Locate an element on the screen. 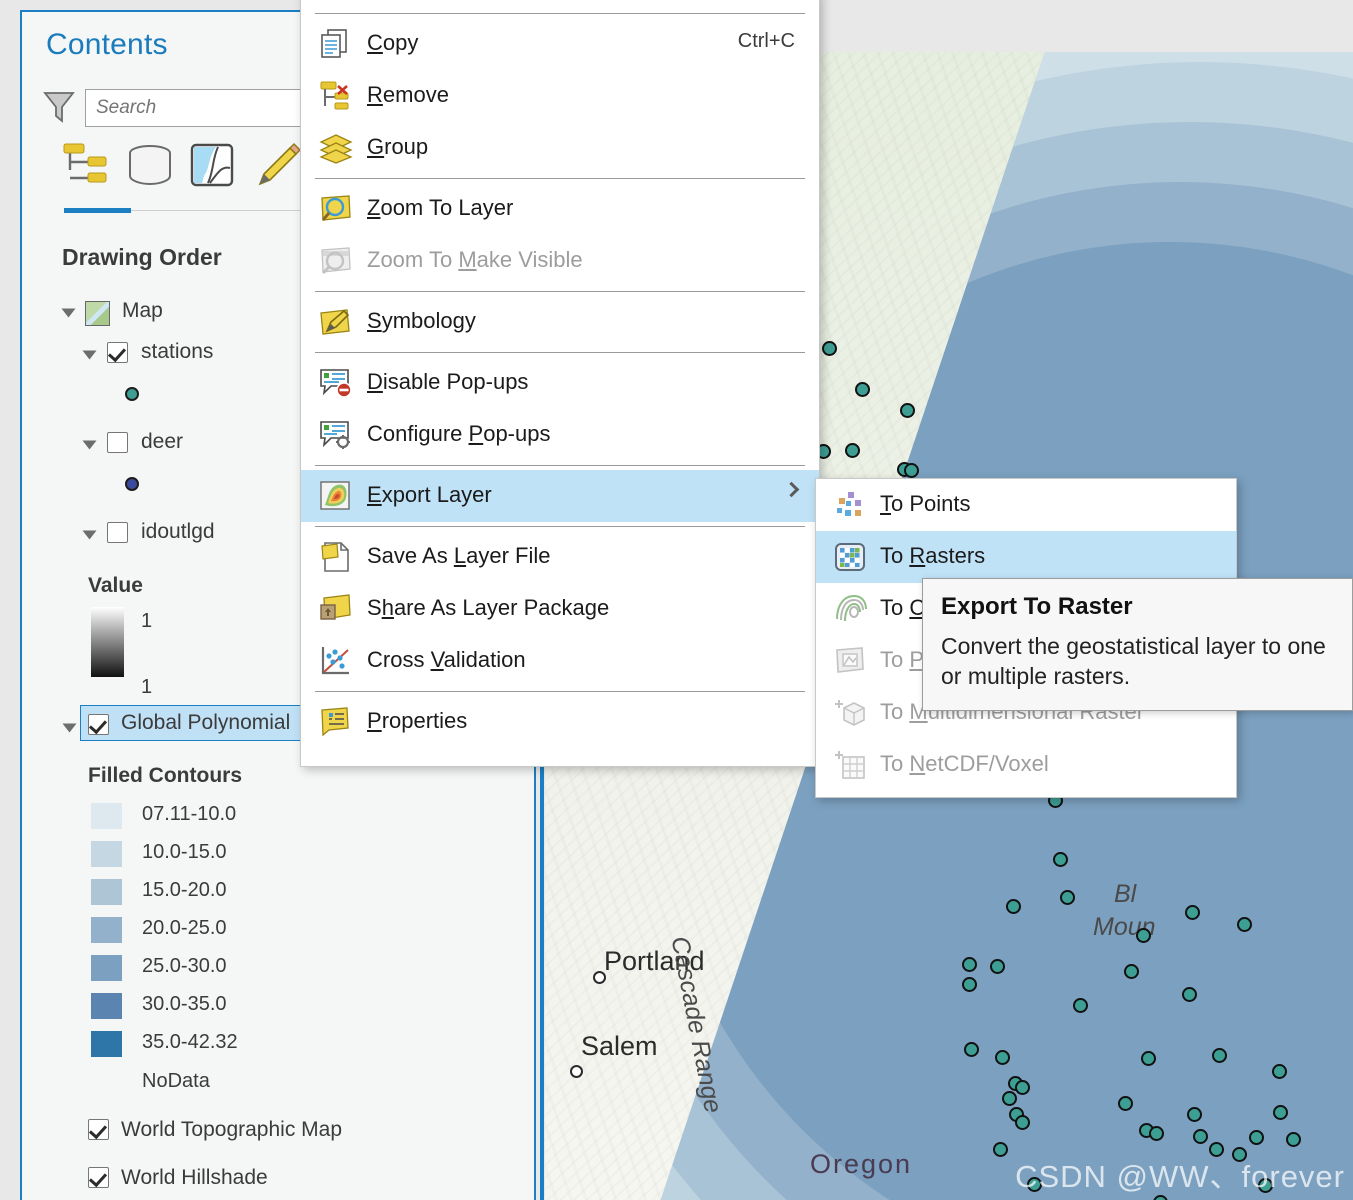 The height and width of the screenshot is (1200, 1353). submenu-label-to-points: To Points is located at coordinates (925, 503).